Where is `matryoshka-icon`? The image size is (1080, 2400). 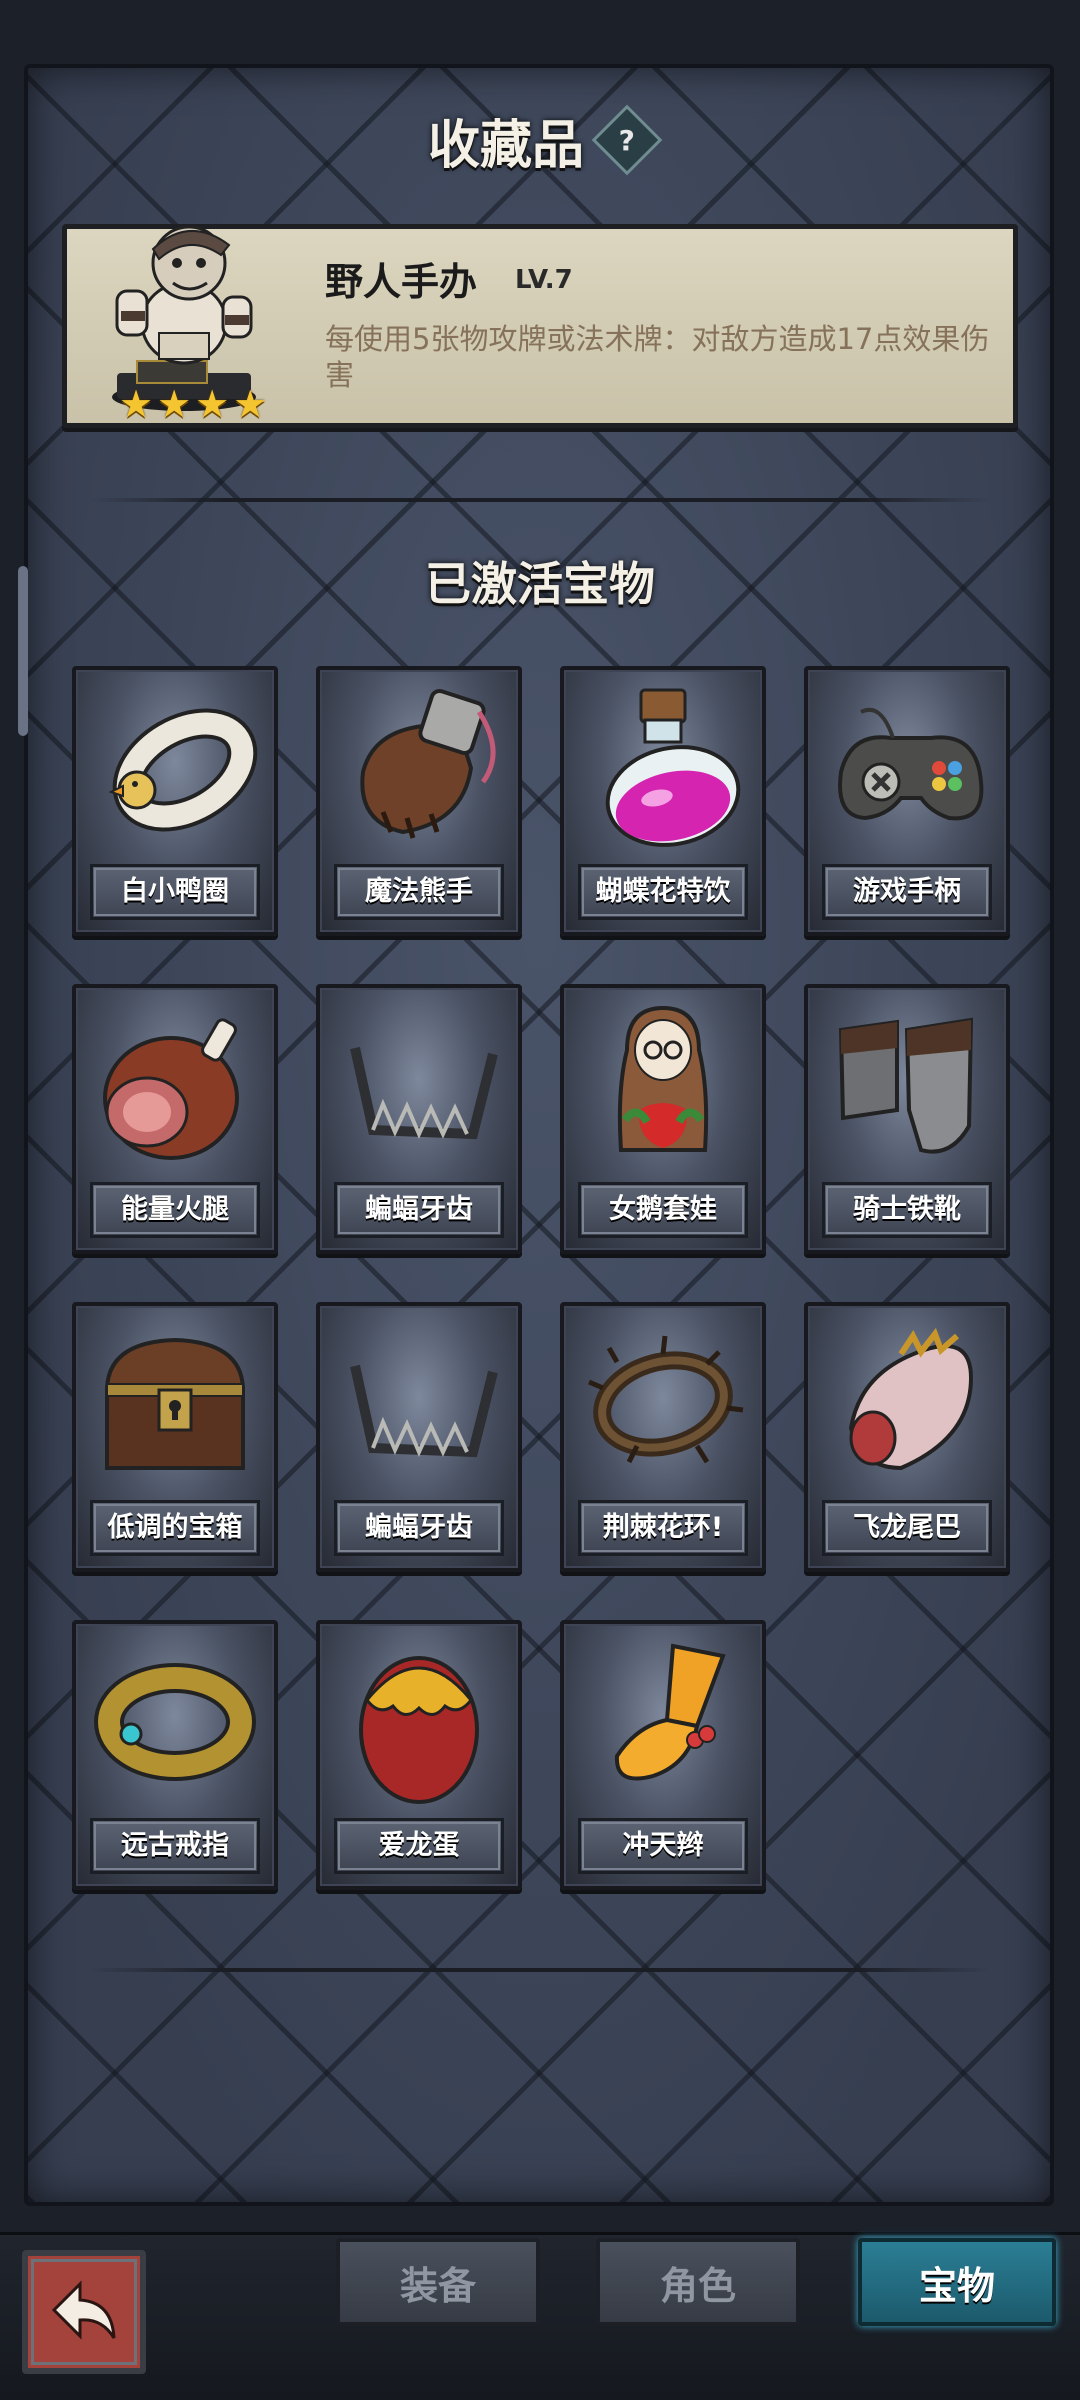 matryoshka-icon is located at coordinates (663, 1078).